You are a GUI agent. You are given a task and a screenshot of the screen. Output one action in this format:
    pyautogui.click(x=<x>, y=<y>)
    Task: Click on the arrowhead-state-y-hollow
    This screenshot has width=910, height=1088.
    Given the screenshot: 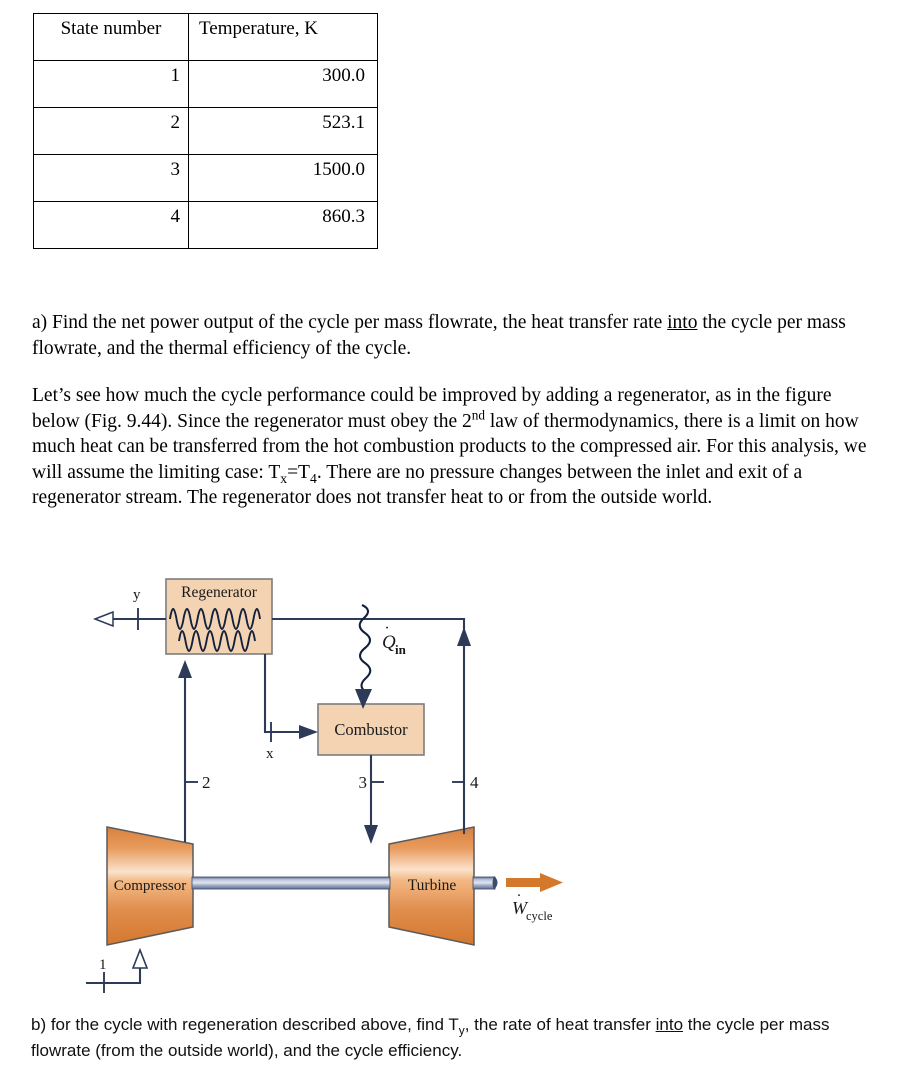 What is the action you would take?
    pyautogui.click(x=103, y=619)
    